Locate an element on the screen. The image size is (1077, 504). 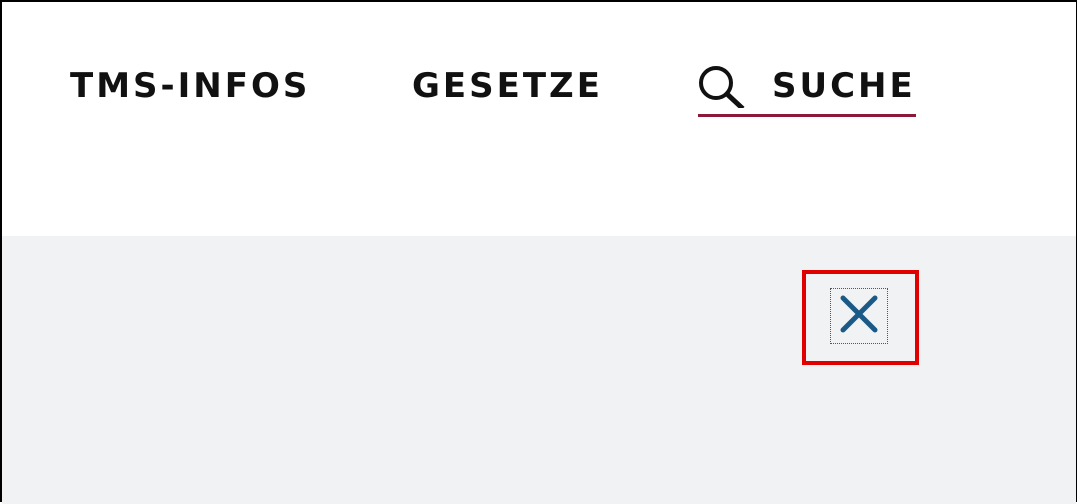
nav-item-label: GESETZE is located at coordinates (507, 86).